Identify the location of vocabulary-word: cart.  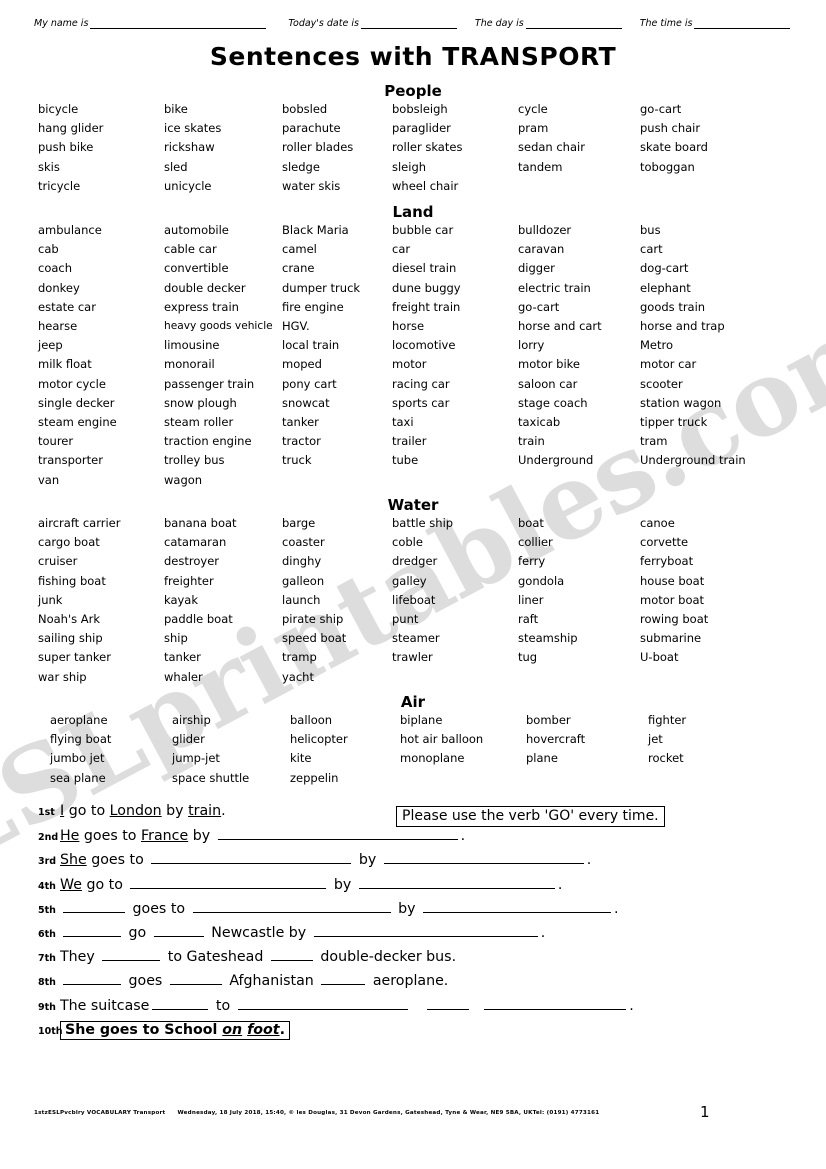
(651, 249).